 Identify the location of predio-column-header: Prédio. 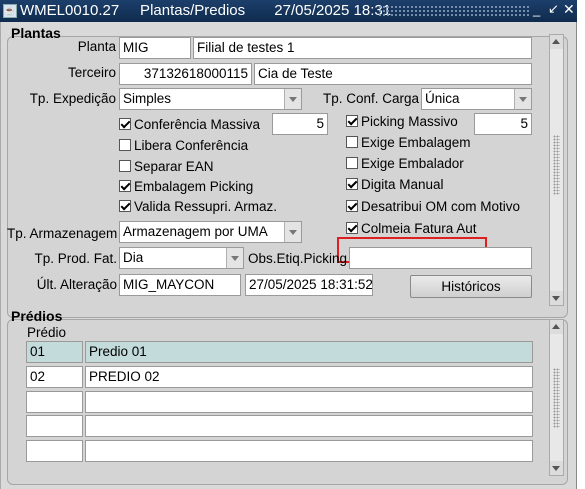
(47, 332).